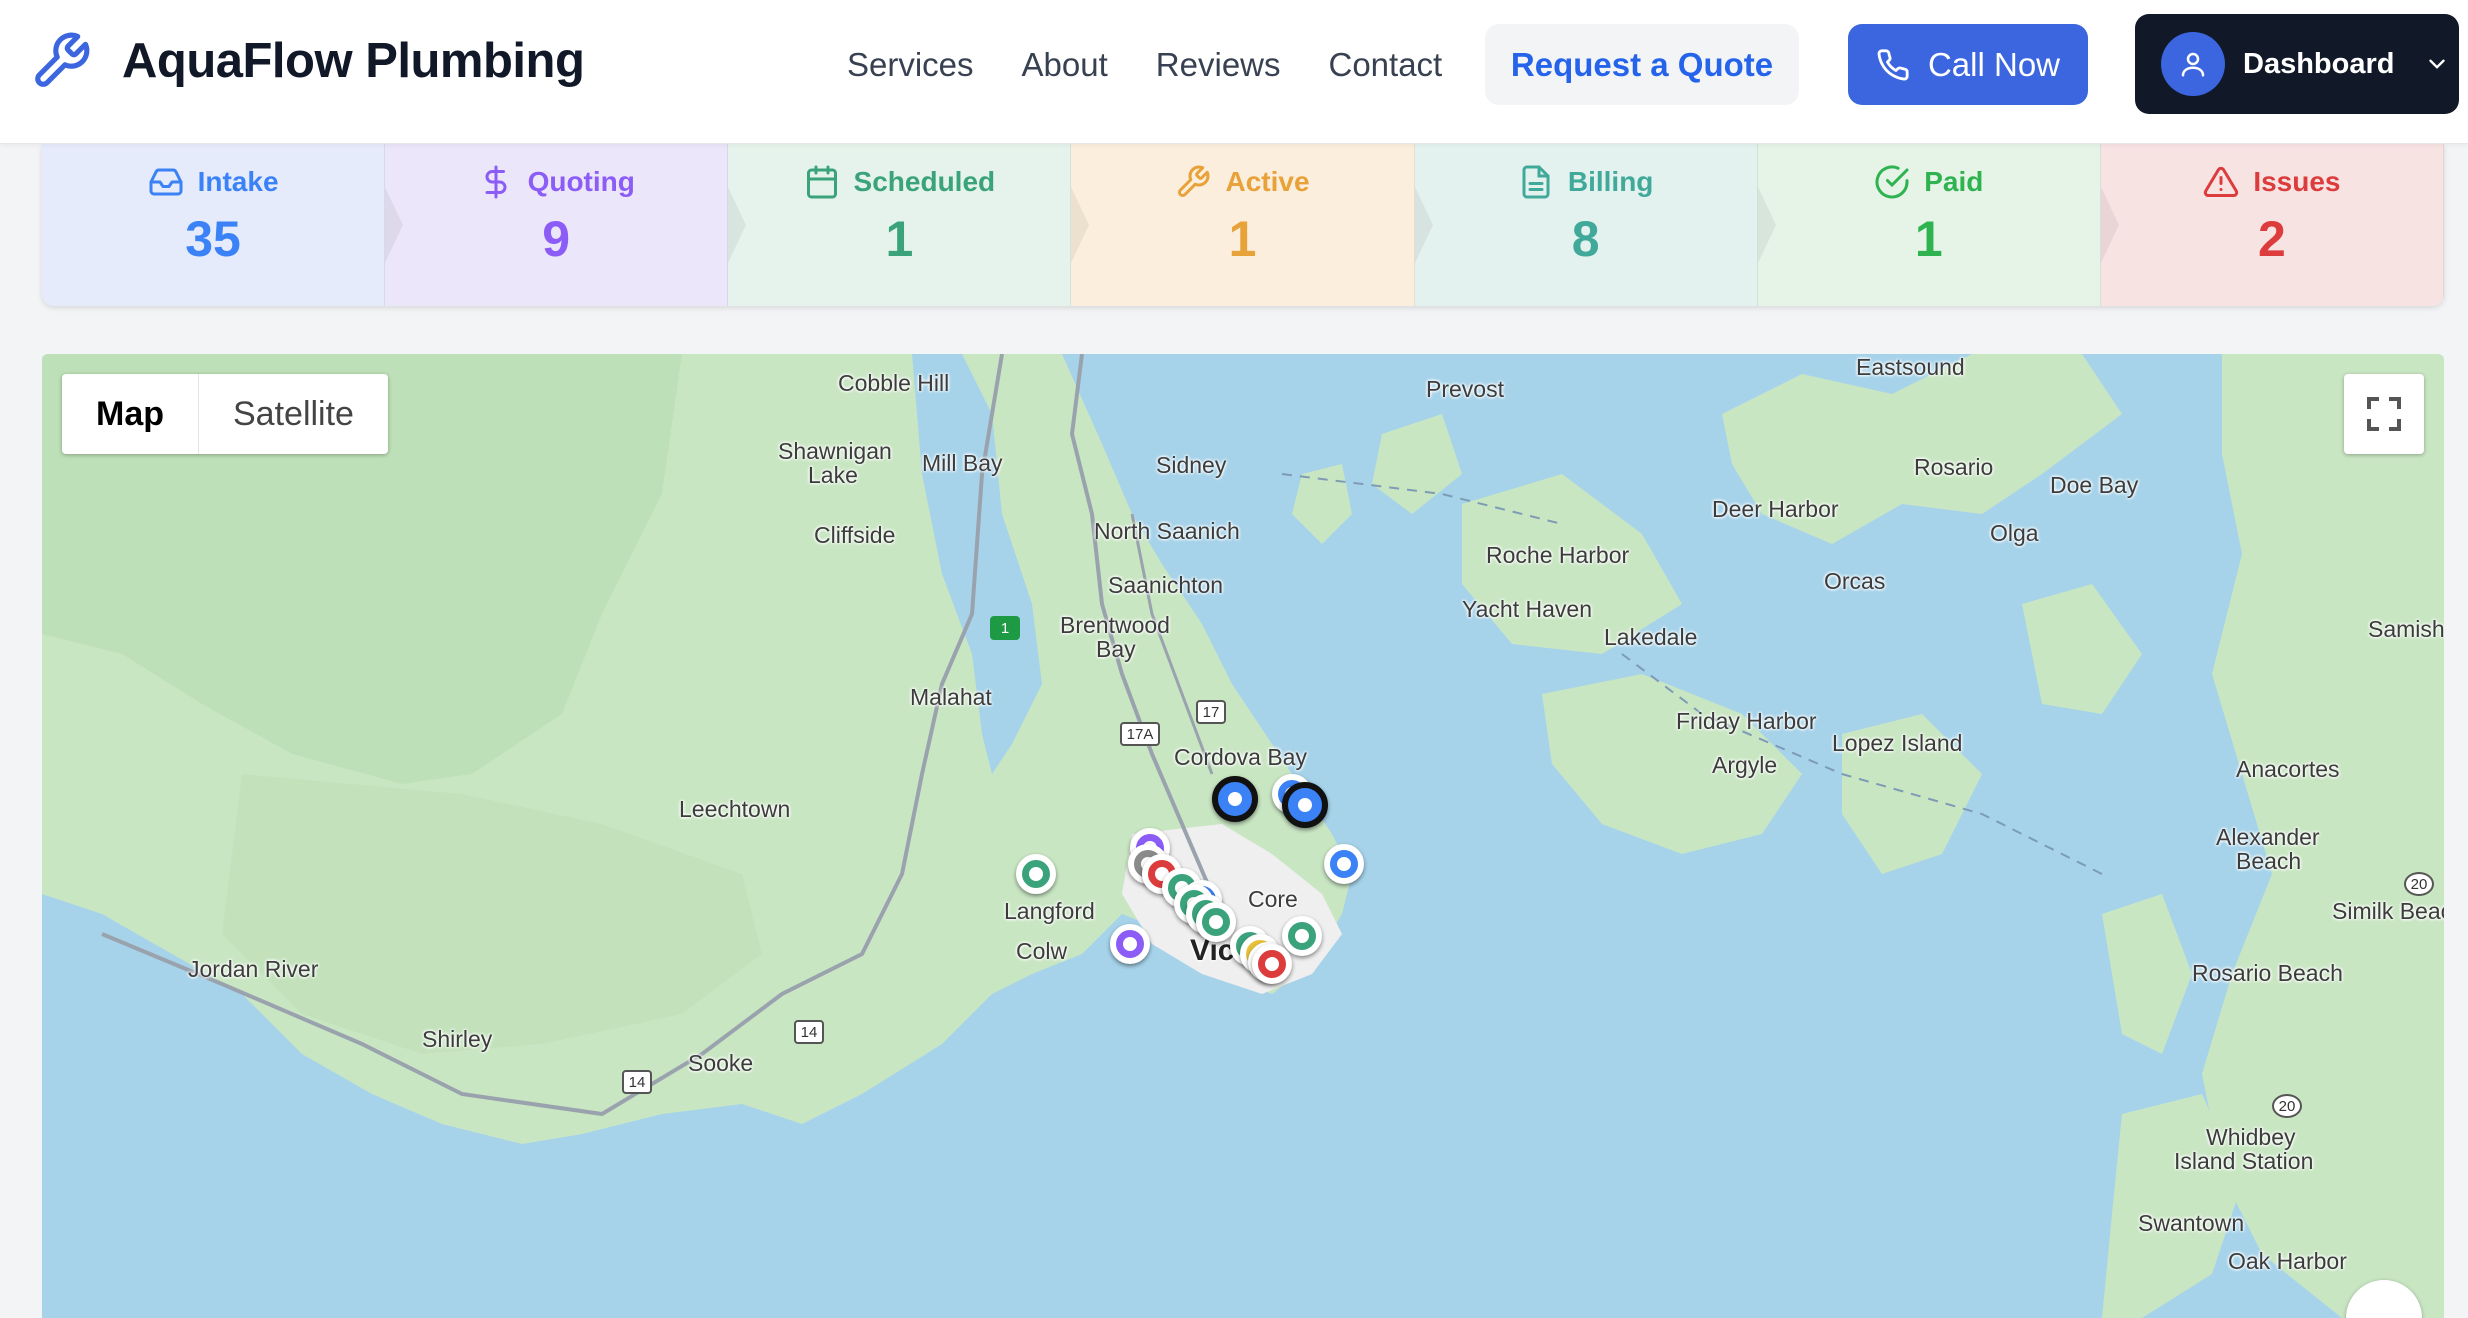 This screenshot has height=1318, width=2468. Describe the element at coordinates (2388, 911) in the screenshot. I see `place-label: Similk Beac` at that location.